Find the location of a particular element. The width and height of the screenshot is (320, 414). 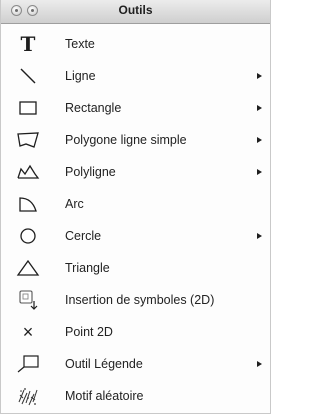

line-icon is located at coordinates (28, 76).